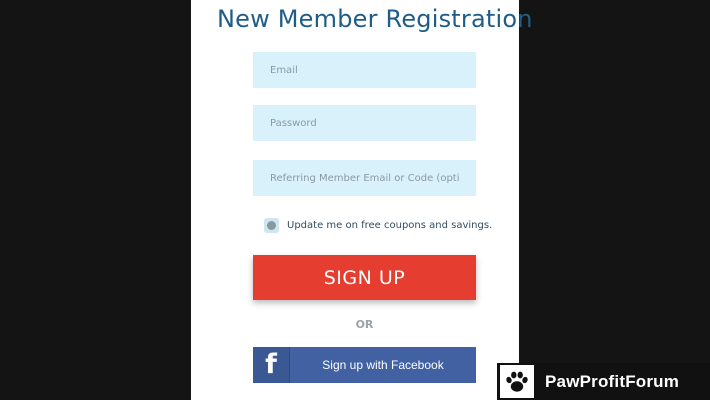 This screenshot has height=400, width=710. I want to click on watermark-brand-name: PawProfitForum, so click(612, 381).